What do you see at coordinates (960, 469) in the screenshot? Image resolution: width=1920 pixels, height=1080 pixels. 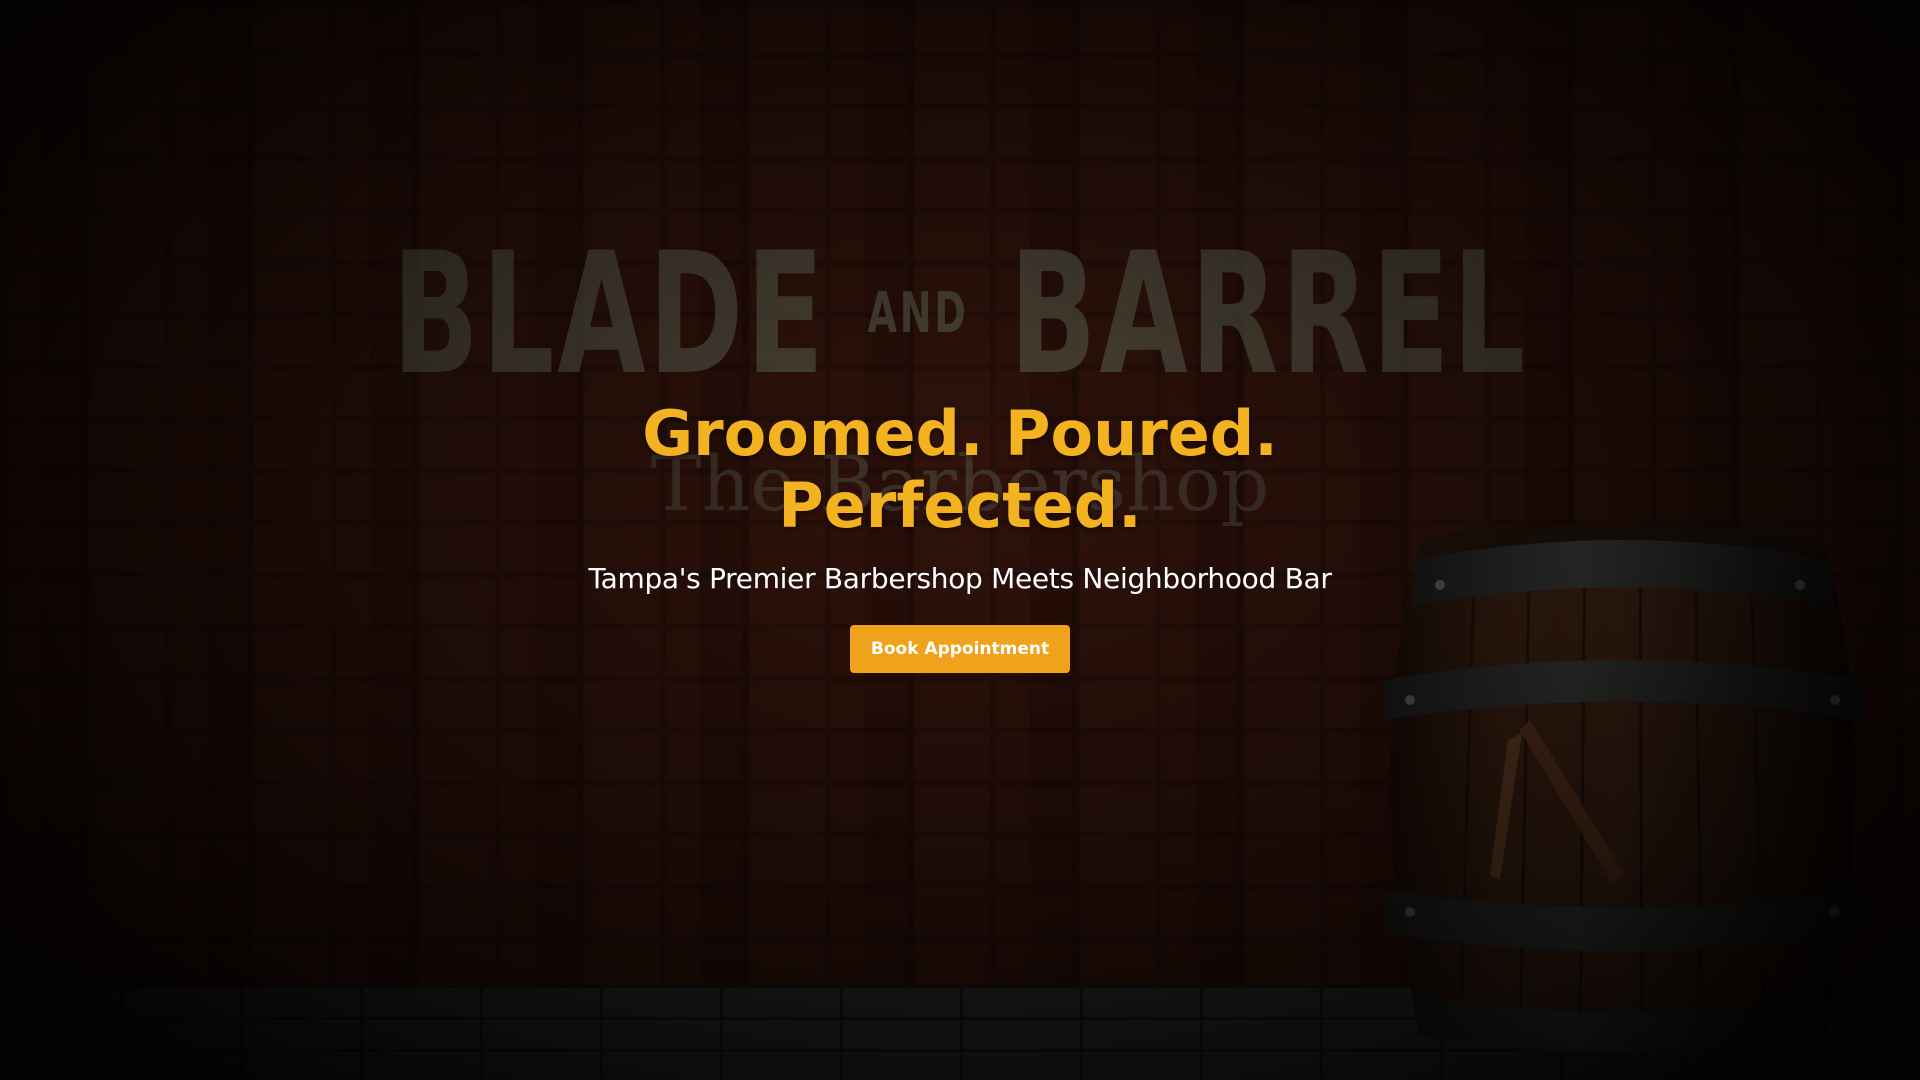 I see `hero-headline: Groomed. Poured. Perfected.` at bounding box center [960, 469].